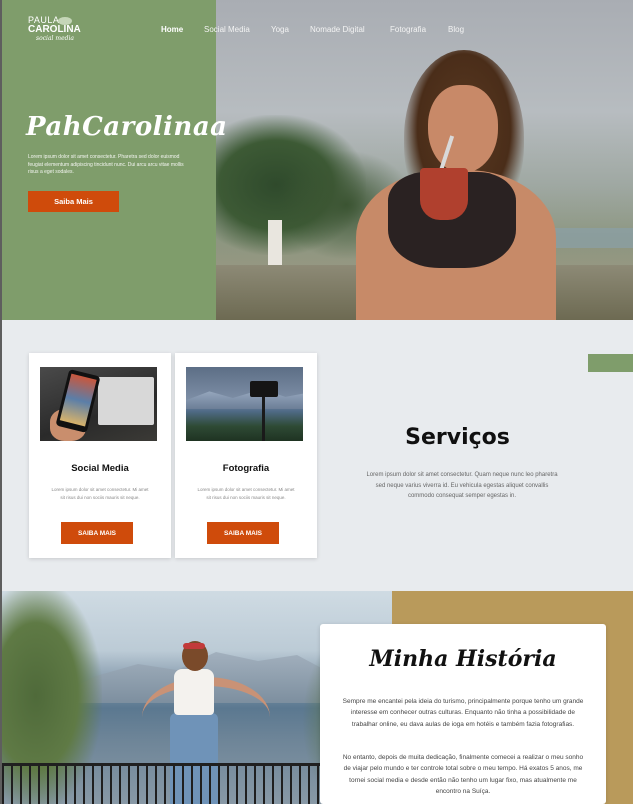  I want to click on hero-title: PahCarolinaa, so click(127, 127).